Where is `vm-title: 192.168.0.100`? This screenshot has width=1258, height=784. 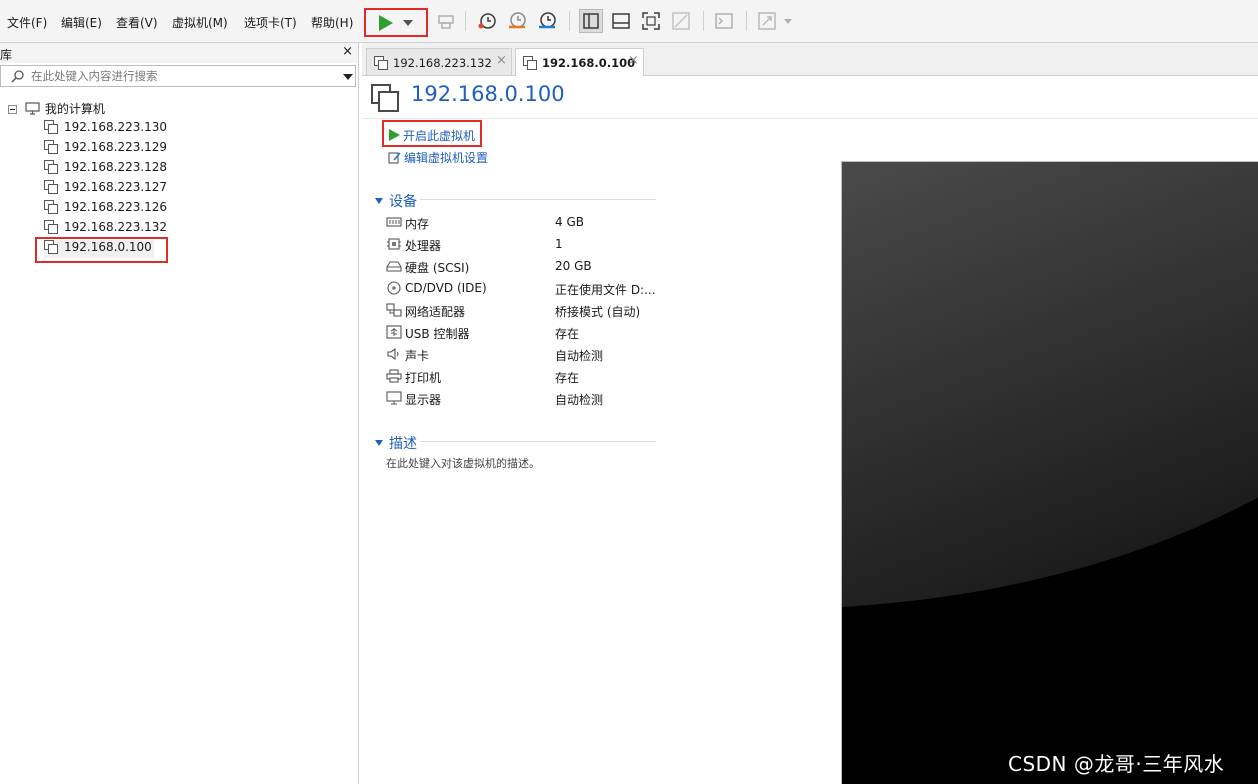 vm-title: 192.168.0.100 is located at coordinates (488, 94).